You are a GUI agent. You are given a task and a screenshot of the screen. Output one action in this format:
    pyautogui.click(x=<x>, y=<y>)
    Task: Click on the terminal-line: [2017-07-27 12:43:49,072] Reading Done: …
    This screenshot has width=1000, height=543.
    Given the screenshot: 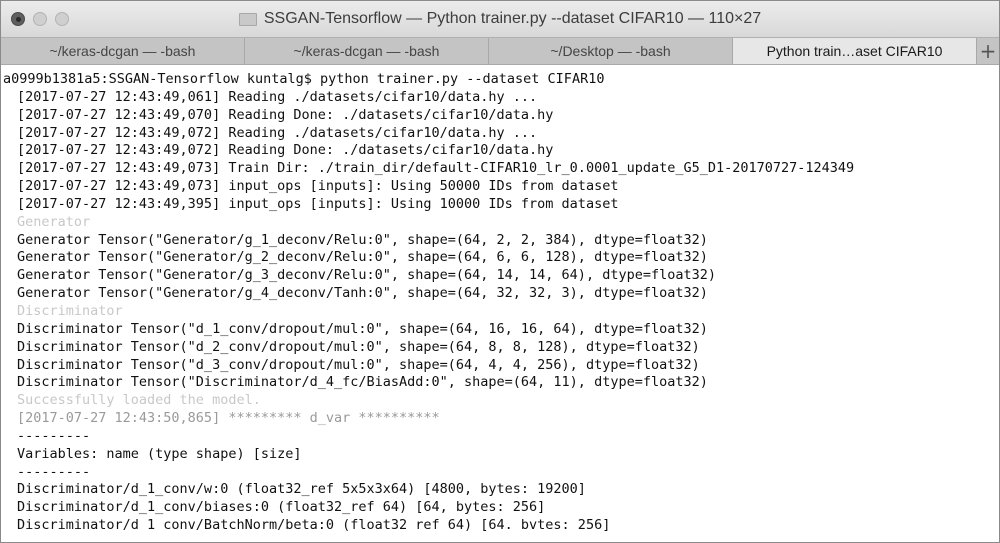 What is the action you would take?
    pyautogui.click(x=285, y=150)
    